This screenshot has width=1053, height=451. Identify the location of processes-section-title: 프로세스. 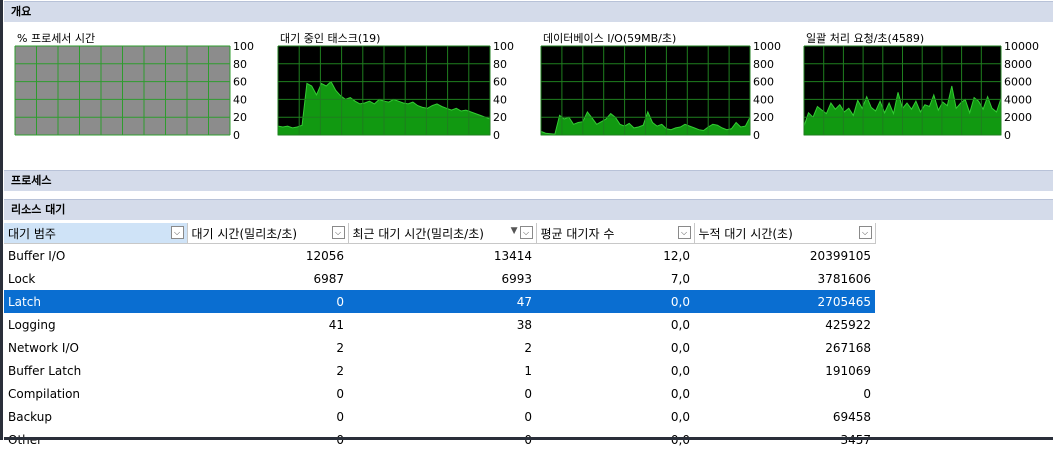
(31, 180).